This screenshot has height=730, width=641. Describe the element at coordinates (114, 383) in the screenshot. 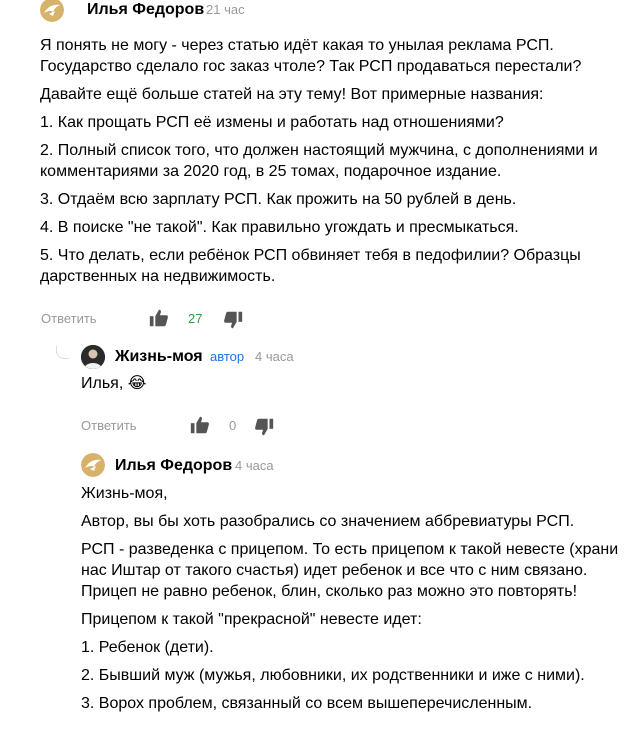

I see `comment-paragraph: Илья, 😂` at that location.